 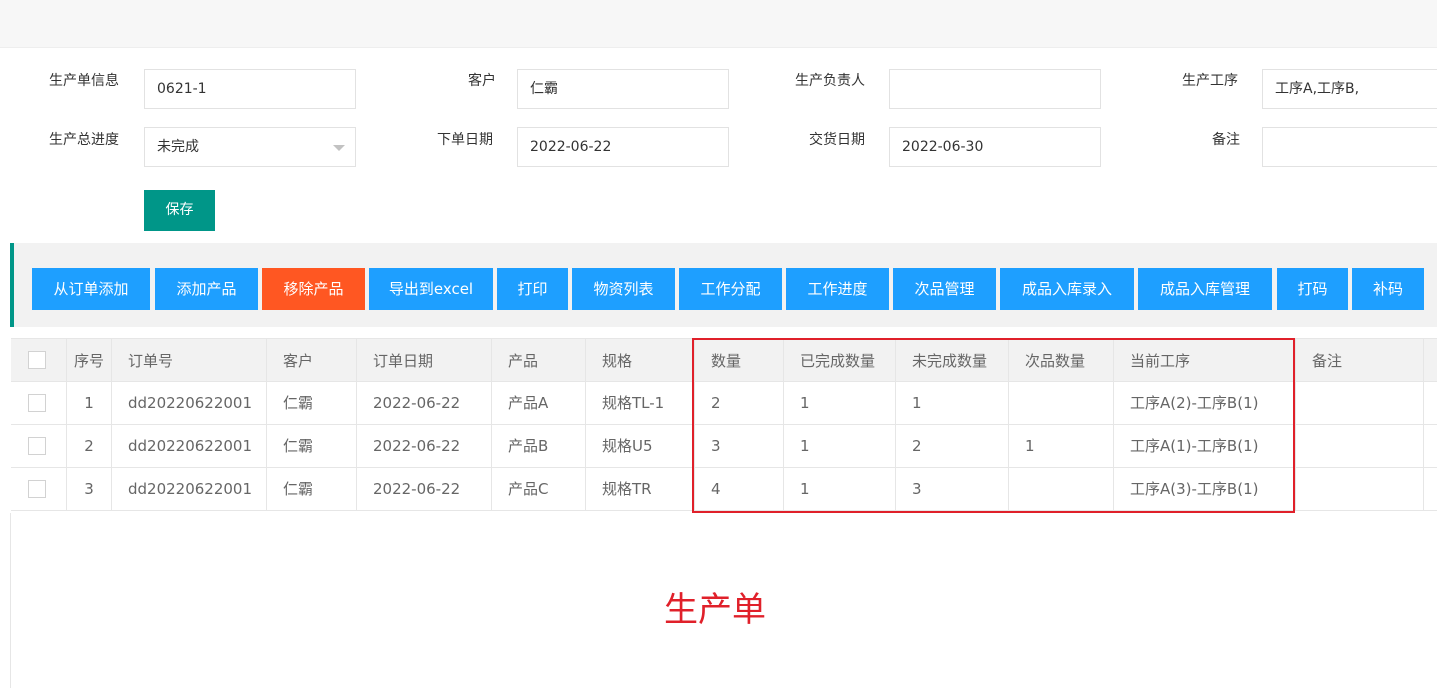 What do you see at coordinates (1226, 140) in the screenshot?
I see `remark-label: 备注` at bounding box center [1226, 140].